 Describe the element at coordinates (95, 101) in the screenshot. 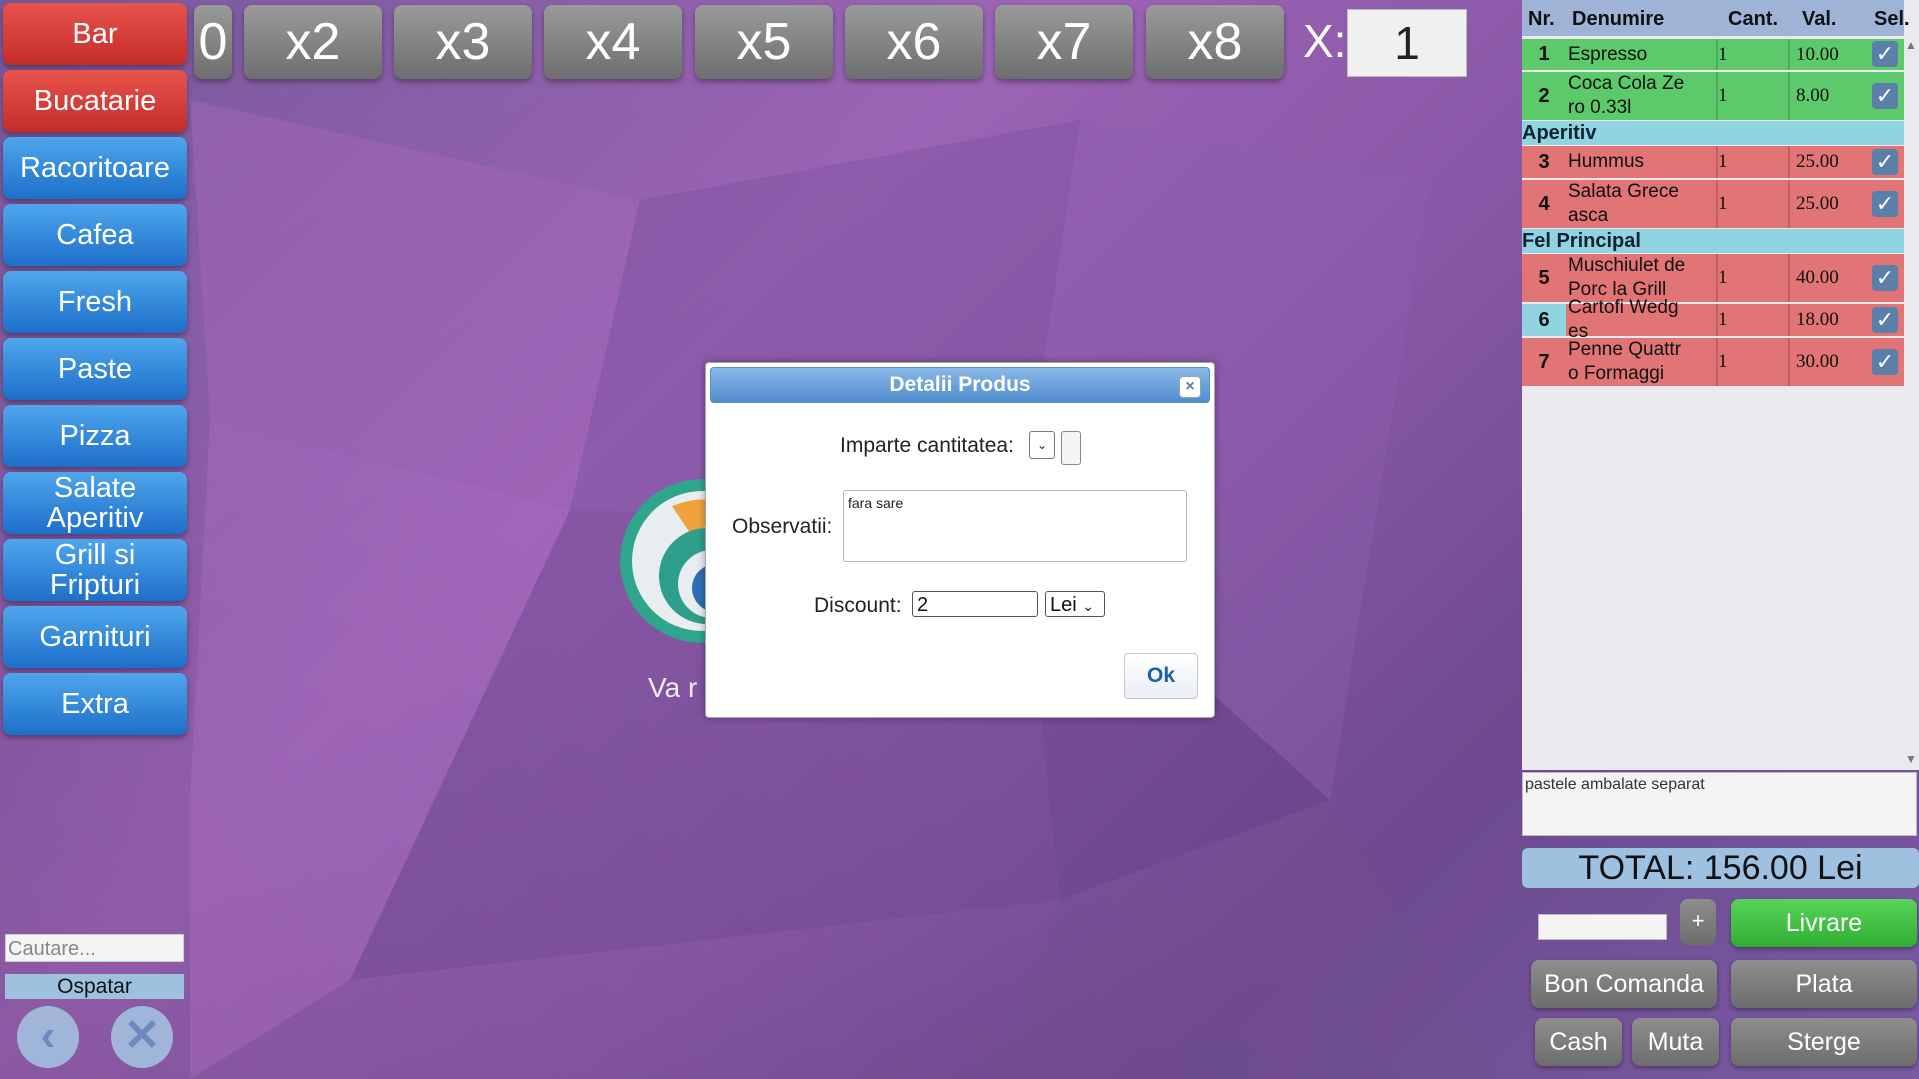

I see `category-button-bucatarie: Bucatarie` at that location.